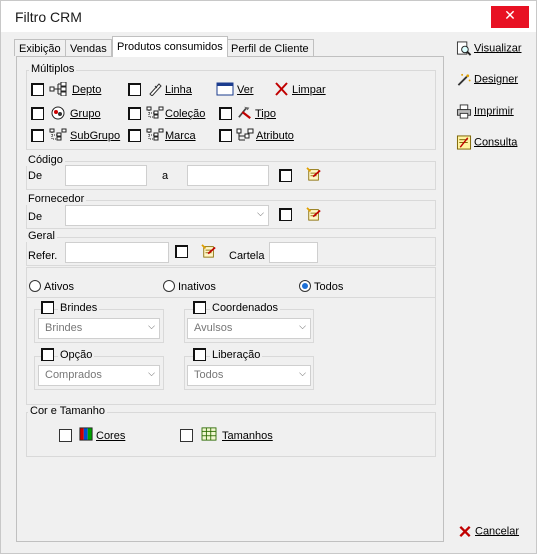 The image size is (537, 554). Describe the element at coordinates (293, 252) in the screenshot. I see `cartela-input` at that location.